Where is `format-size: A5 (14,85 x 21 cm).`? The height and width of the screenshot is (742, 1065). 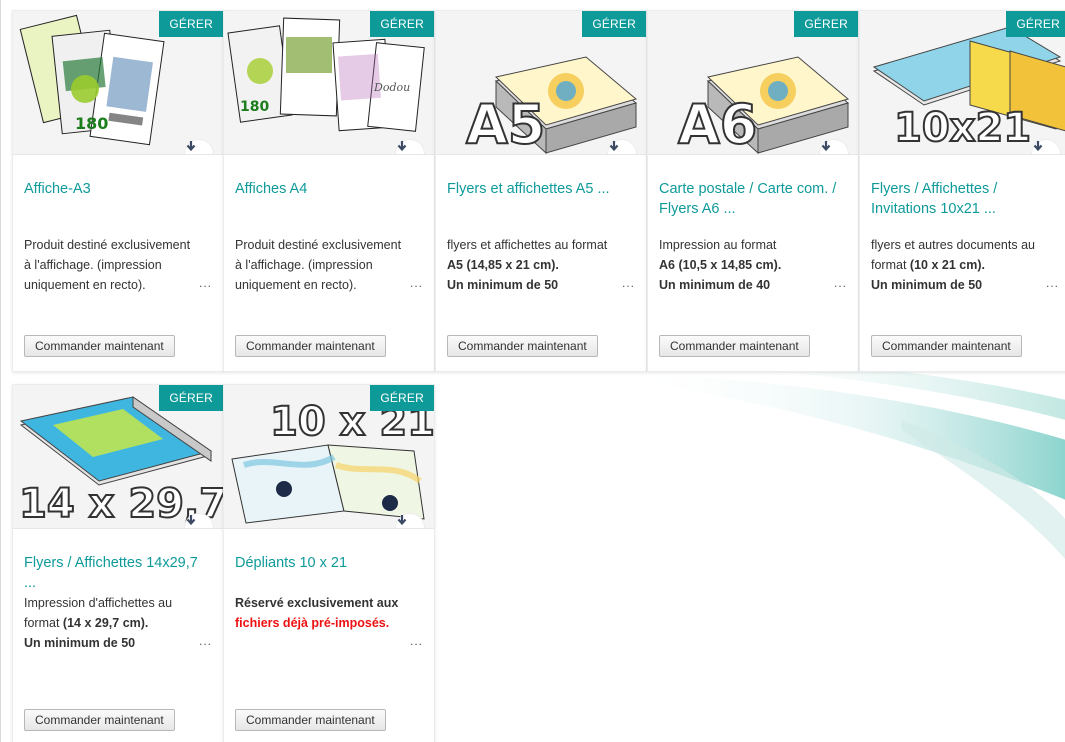 format-size: A5 (14,85 x 21 cm). is located at coordinates (503, 265).